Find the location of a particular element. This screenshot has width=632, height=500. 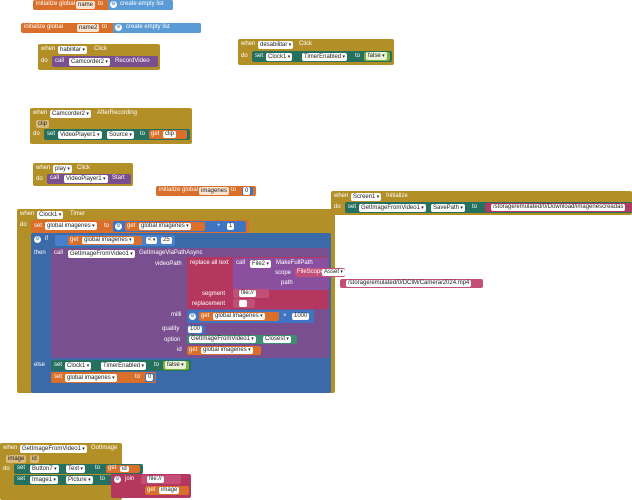

component-dropdown: habilitar is located at coordinates (72, 50).